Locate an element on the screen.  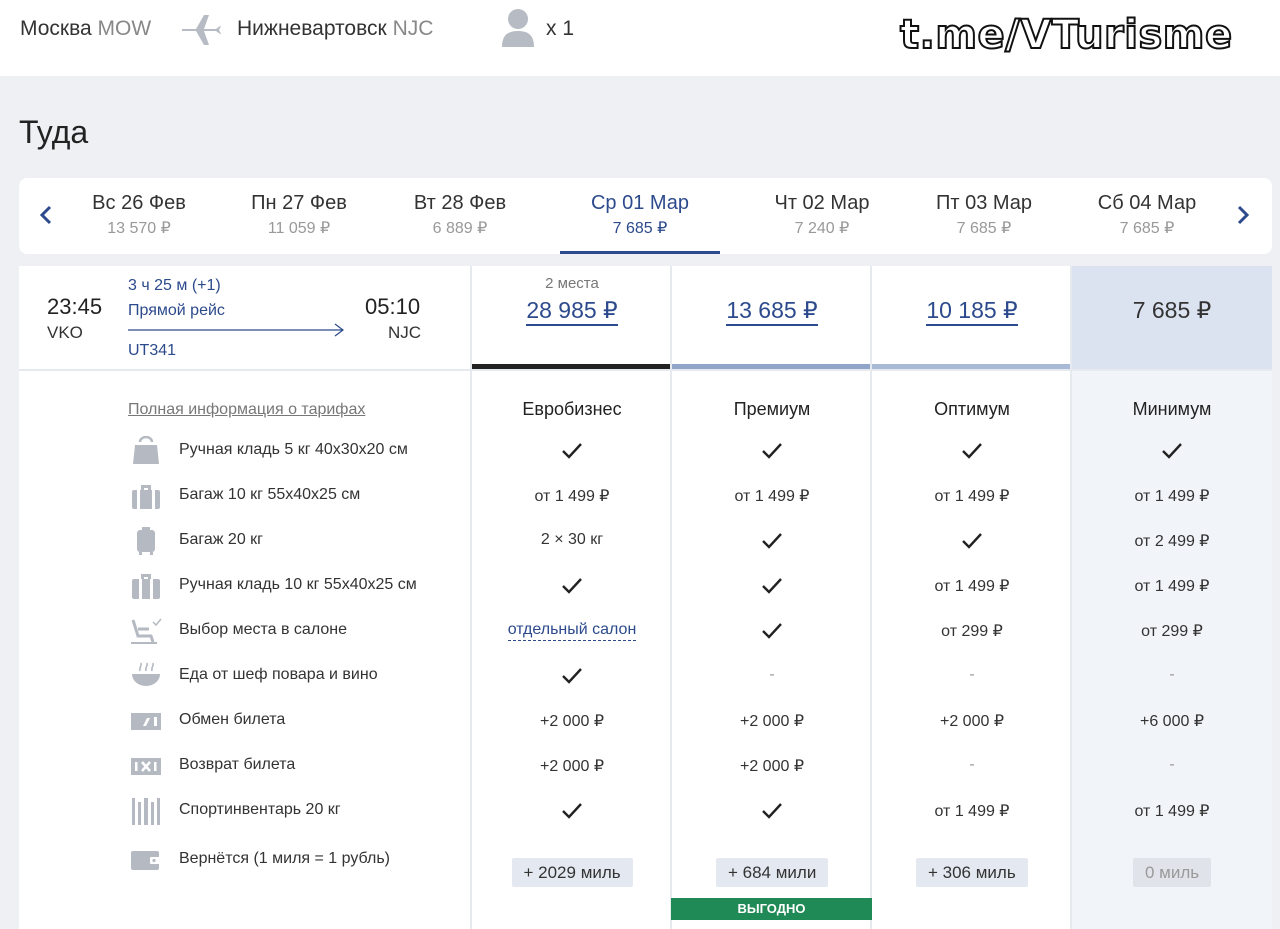
feature-value: отдельный салон is located at coordinates (572, 631).